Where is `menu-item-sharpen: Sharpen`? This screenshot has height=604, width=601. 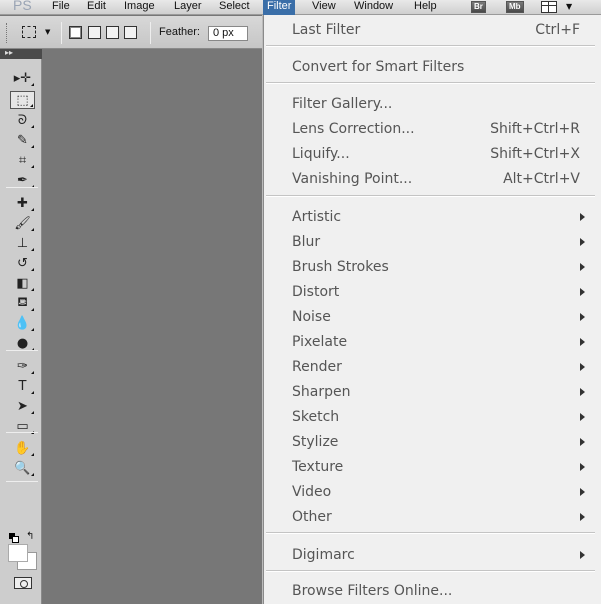 menu-item-sharpen: Sharpen is located at coordinates (432, 391).